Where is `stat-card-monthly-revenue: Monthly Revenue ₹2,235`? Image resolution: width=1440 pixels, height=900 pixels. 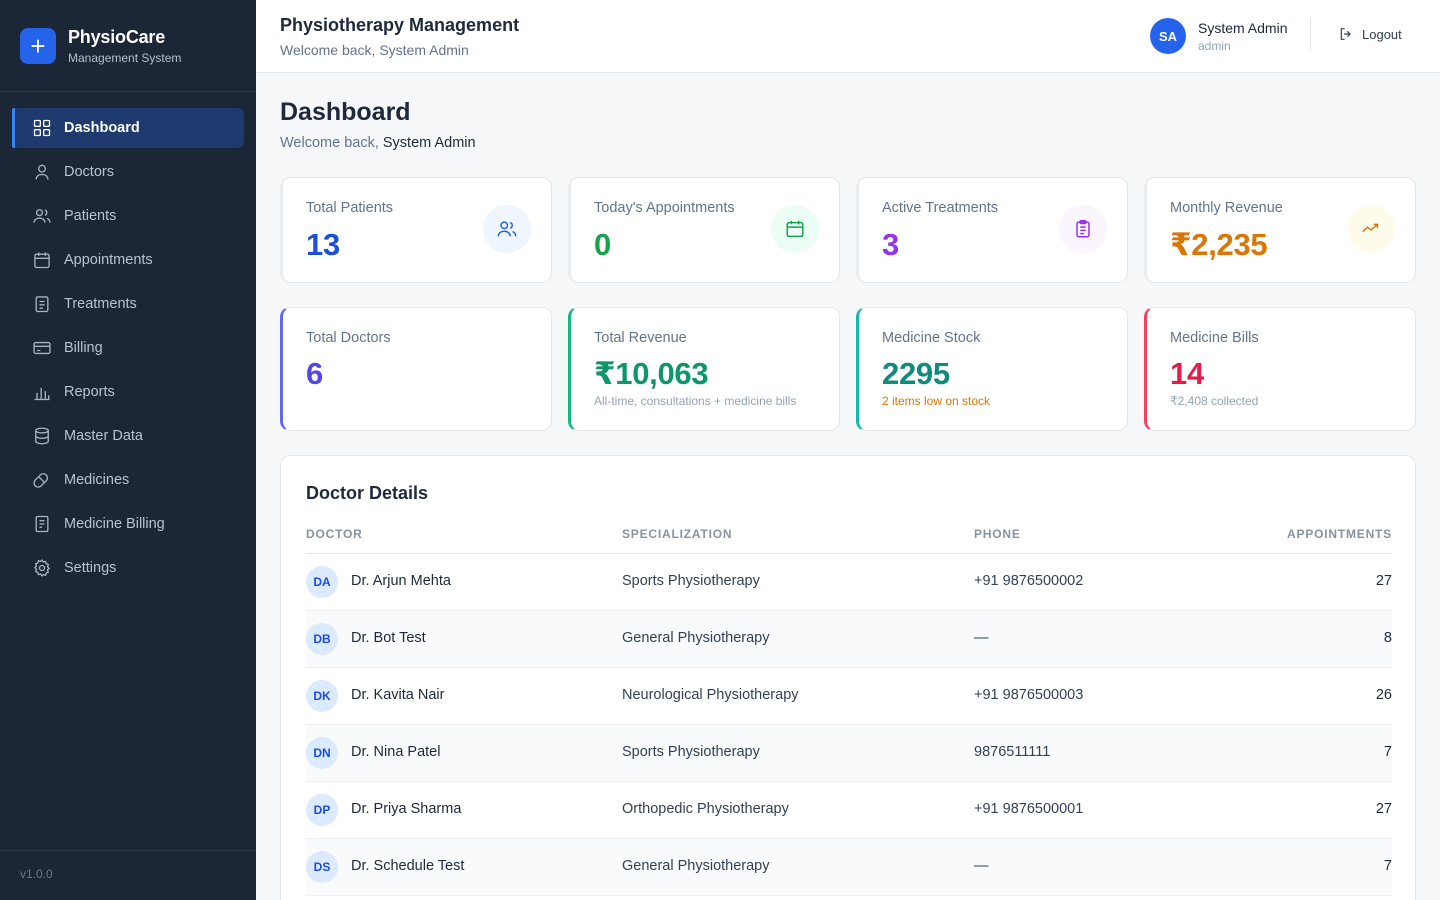 stat-card-monthly-revenue: Monthly Revenue ₹2,235 is located at coordinates (1280, 230).